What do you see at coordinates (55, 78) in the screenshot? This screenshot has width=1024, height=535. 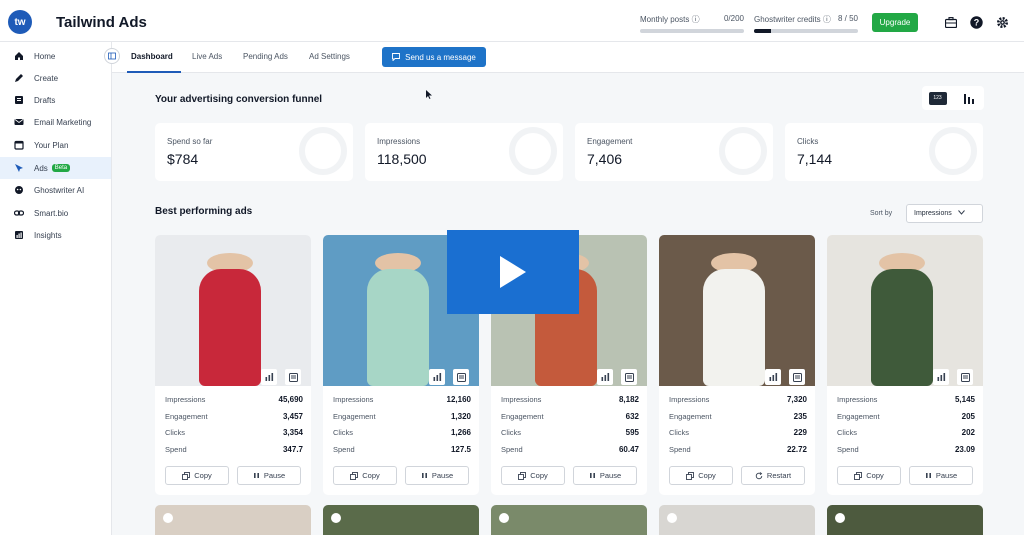 I see `sidebar-item-create: Create` at bounding box center [55, 78].